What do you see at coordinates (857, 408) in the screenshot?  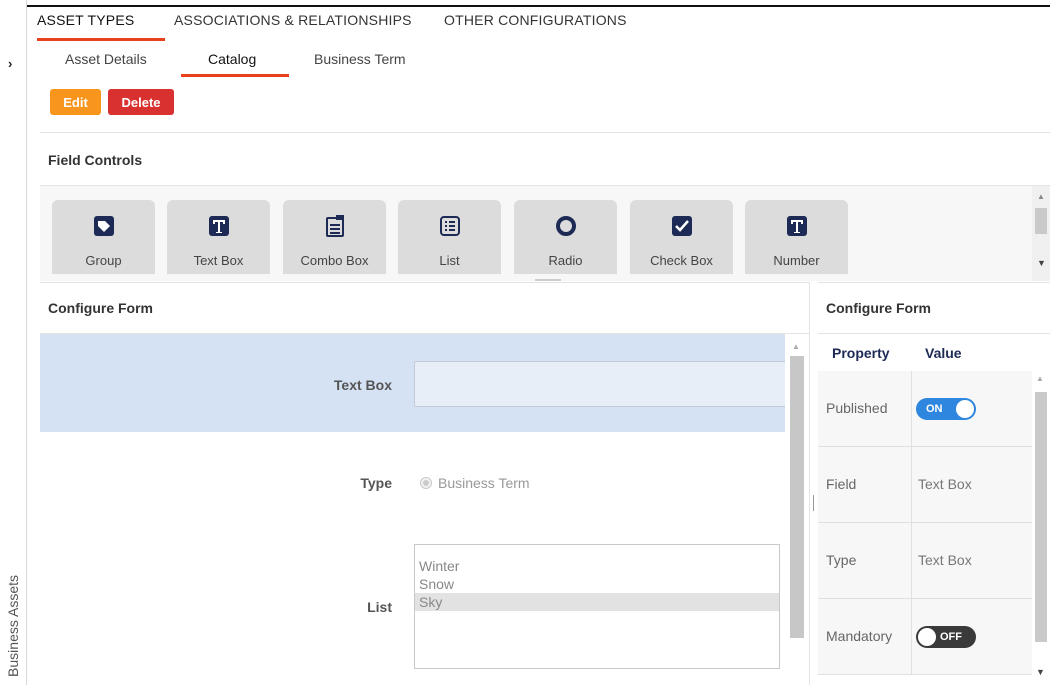 I see `property-name: Published` at bounding box center [857, 408].